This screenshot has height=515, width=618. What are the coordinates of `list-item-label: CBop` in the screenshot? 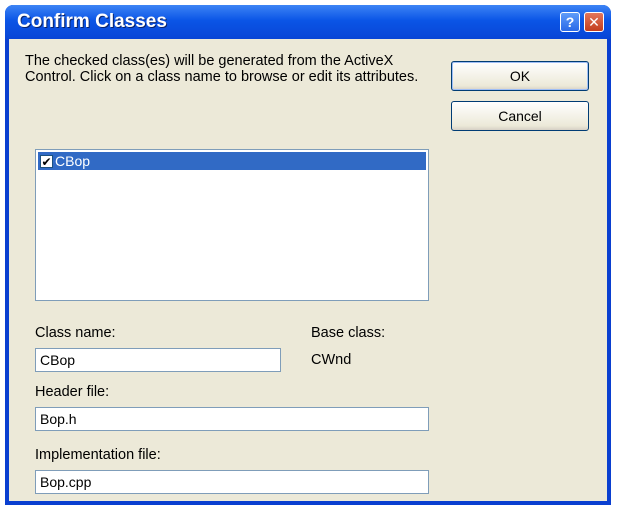 It's located at (73, 161).